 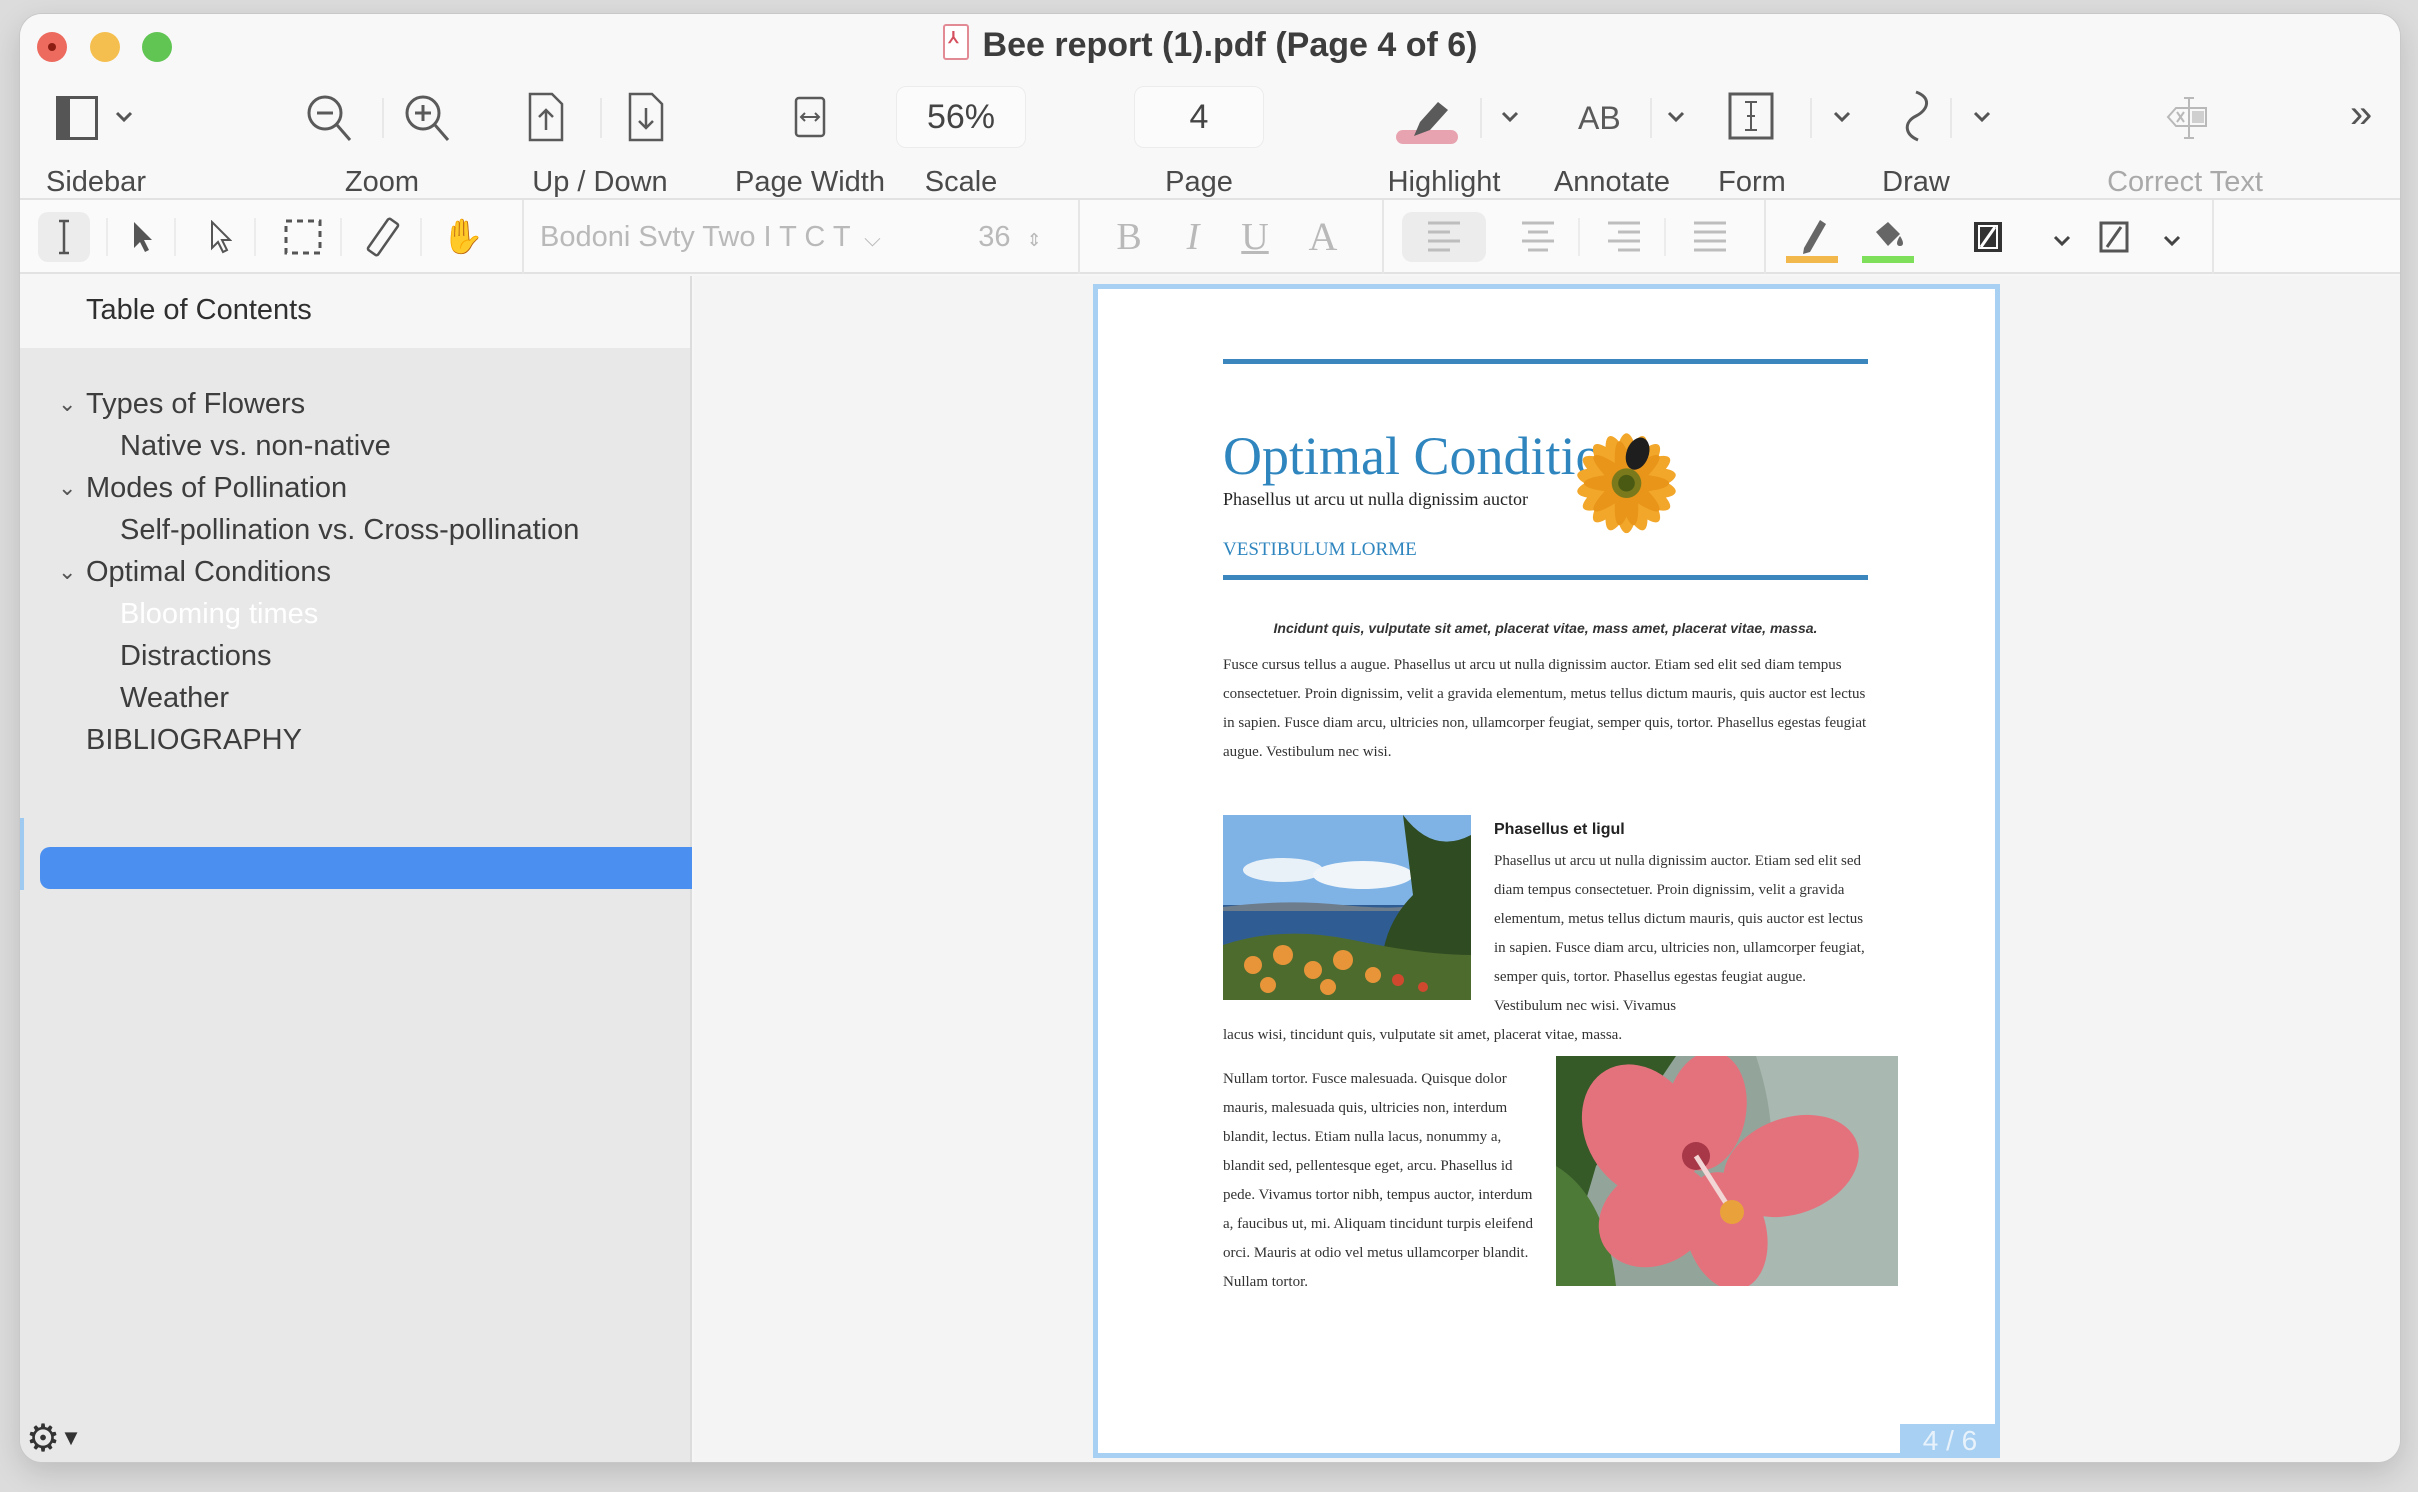 I want to click on zoom-in-icon, so click(x=428, y=119).